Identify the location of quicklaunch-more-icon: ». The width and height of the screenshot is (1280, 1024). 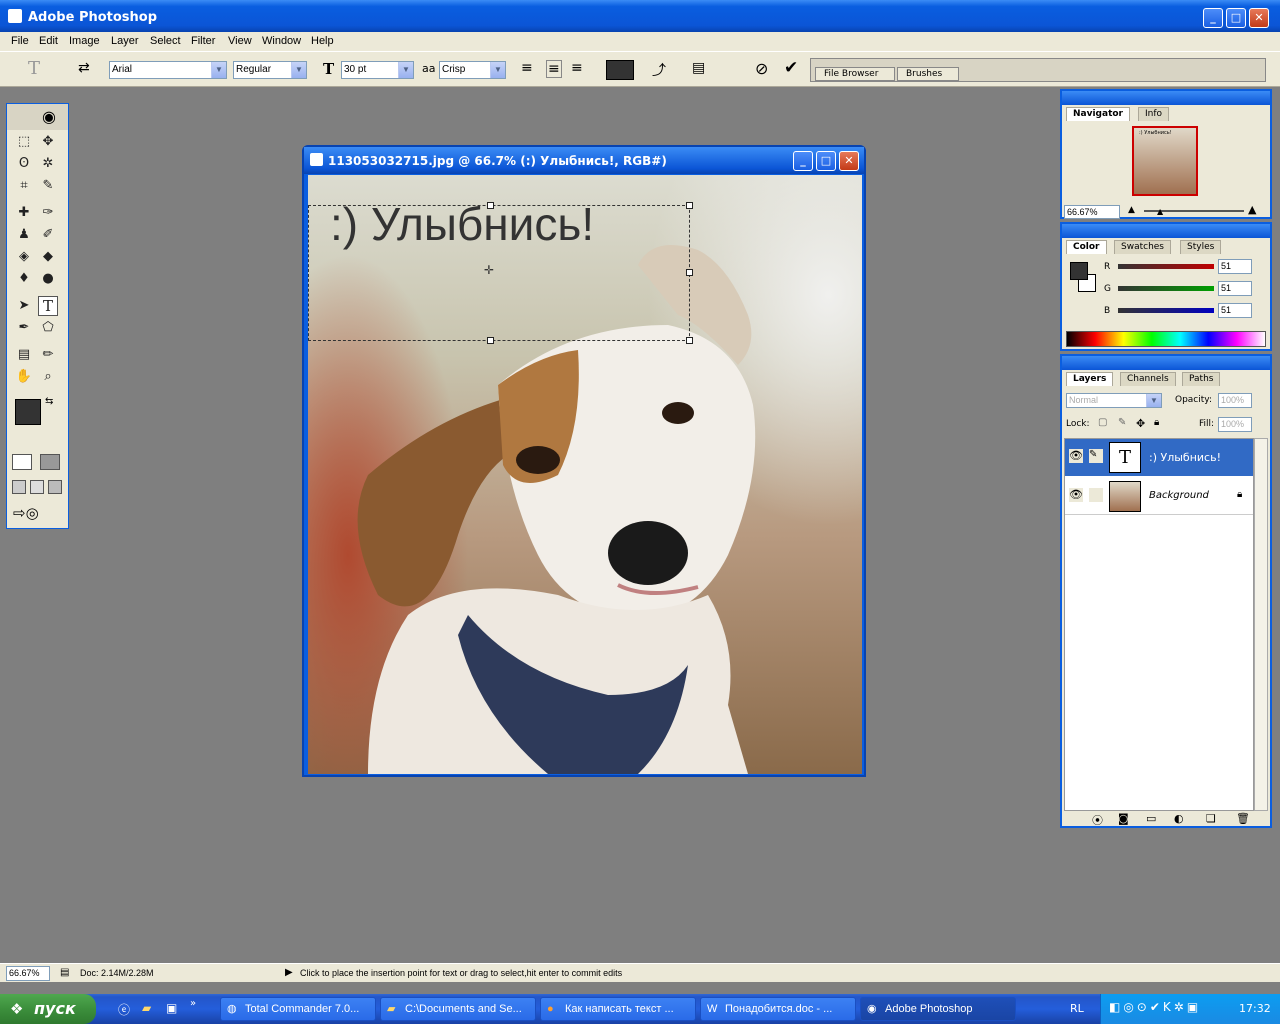
(193, 1003).